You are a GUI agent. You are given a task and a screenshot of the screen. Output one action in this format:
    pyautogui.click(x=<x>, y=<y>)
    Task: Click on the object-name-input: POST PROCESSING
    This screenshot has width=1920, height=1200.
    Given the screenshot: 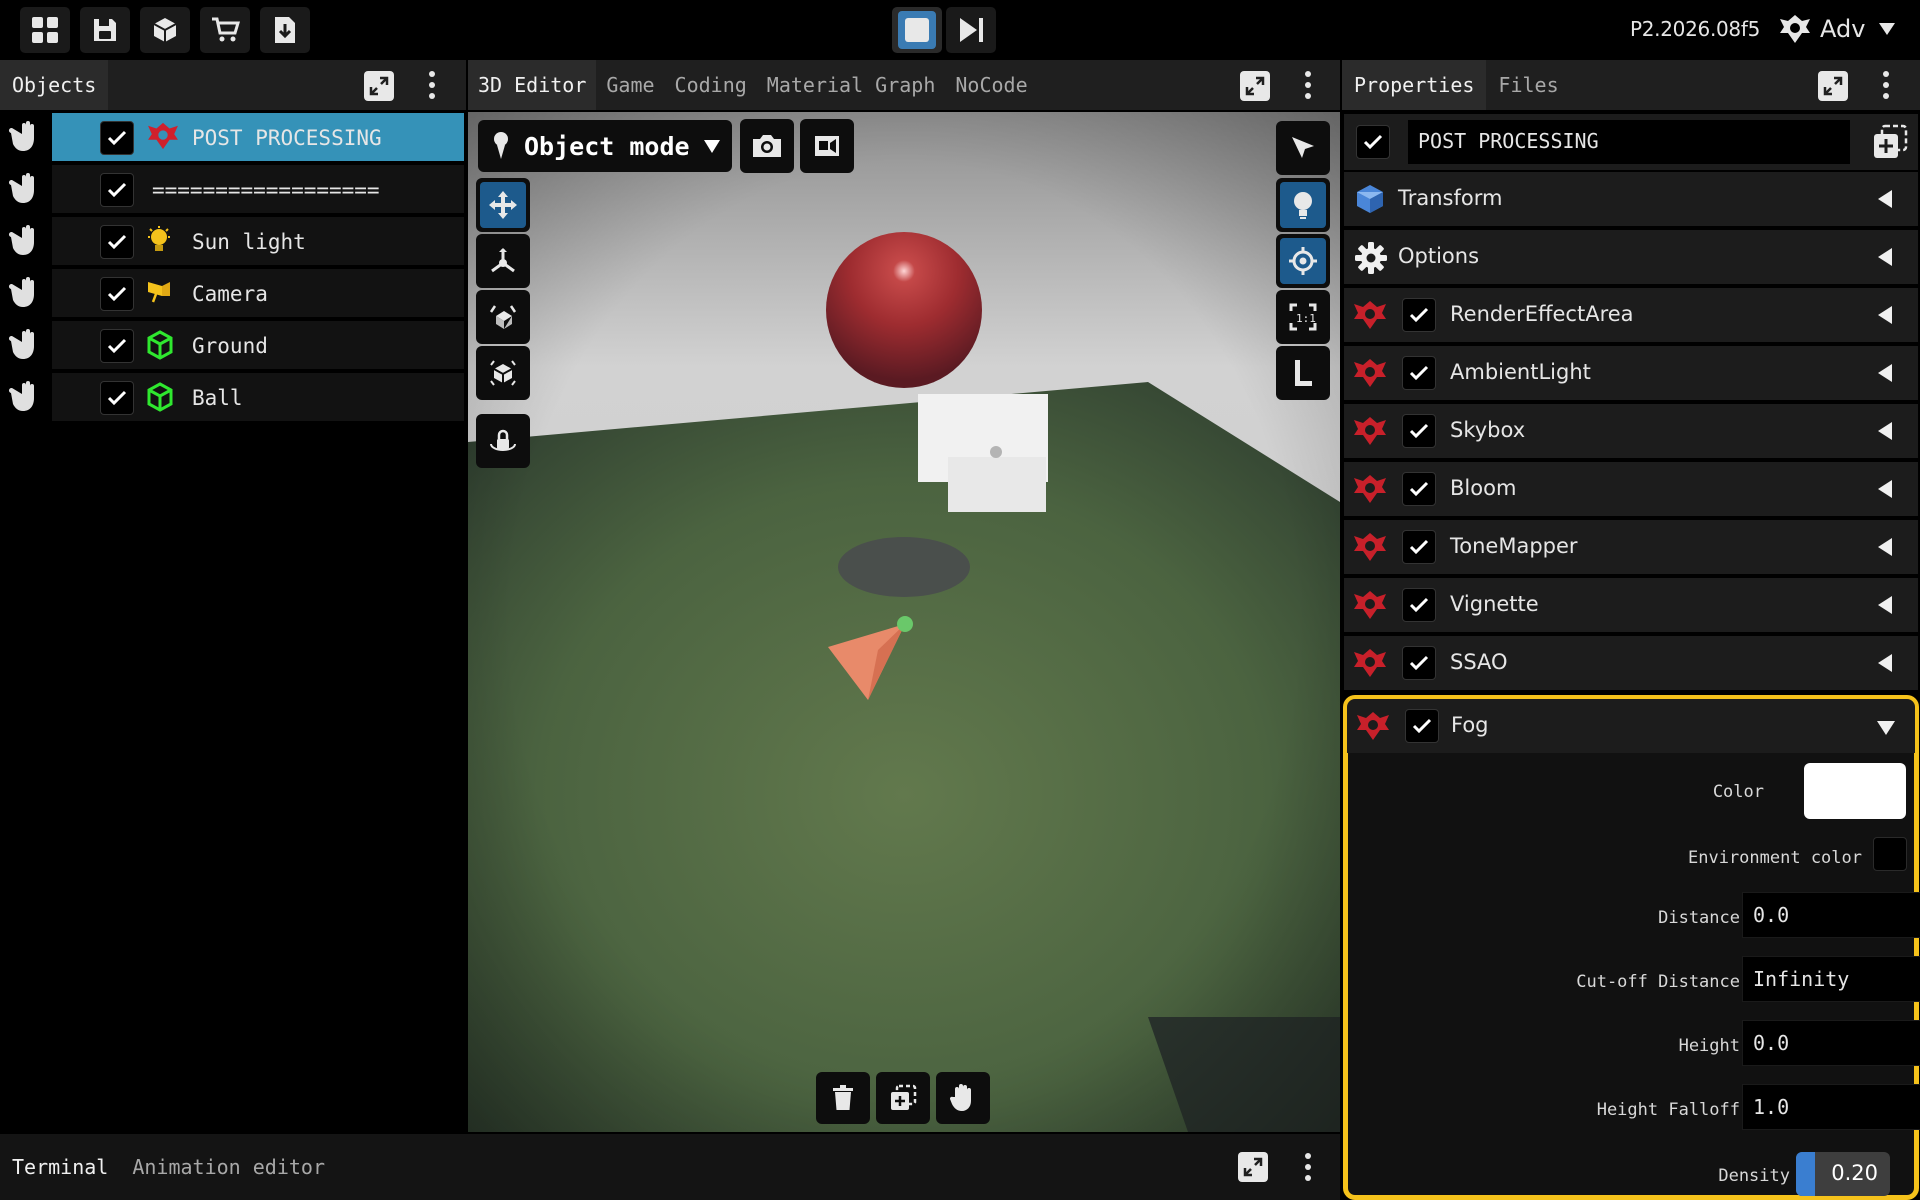 What is the action you would take?
    pyautogui.click(x=1629, y=142)
    